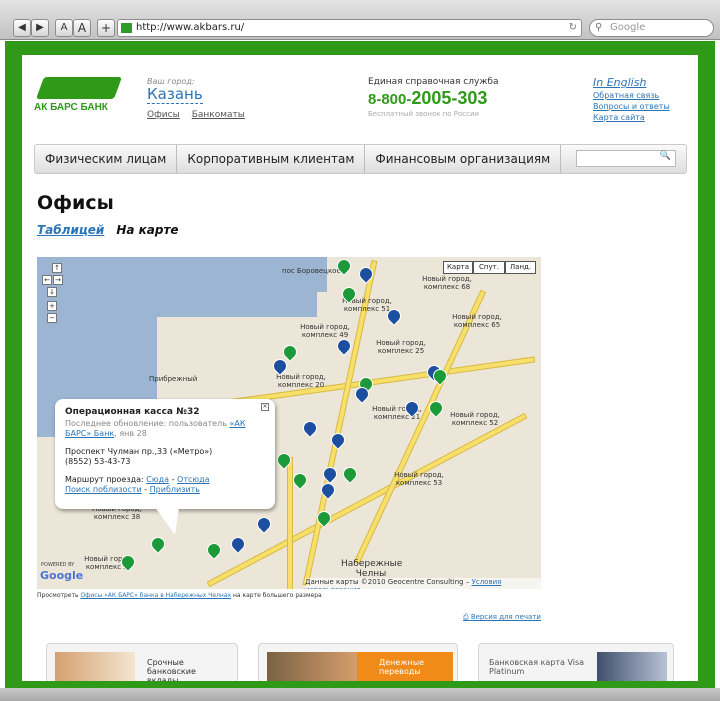  What do you see at coordinates (147, 230) in the screenshot?
I see `tab-map: На карте` at bounding box center [147, 230].